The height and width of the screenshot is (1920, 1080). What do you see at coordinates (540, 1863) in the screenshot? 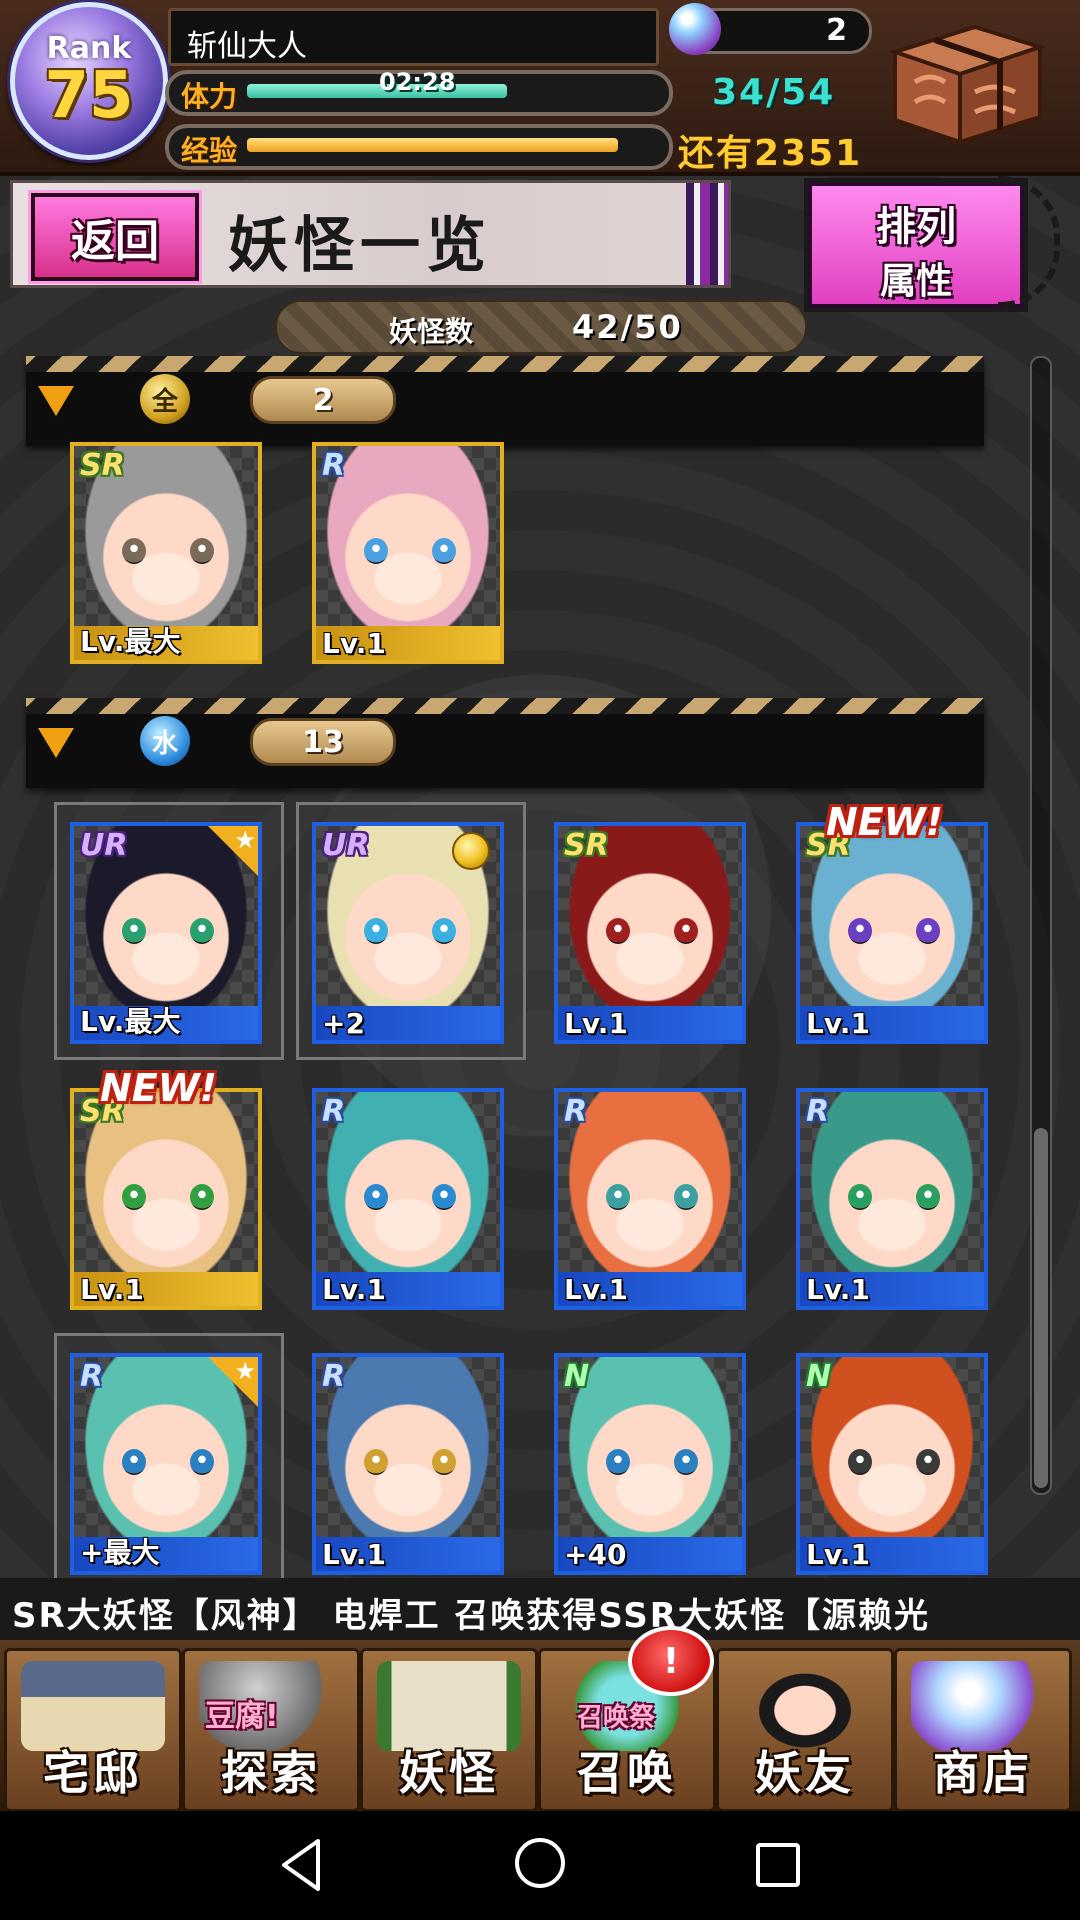
I see `home-nav-icon` at bounding box center [540, 1863].